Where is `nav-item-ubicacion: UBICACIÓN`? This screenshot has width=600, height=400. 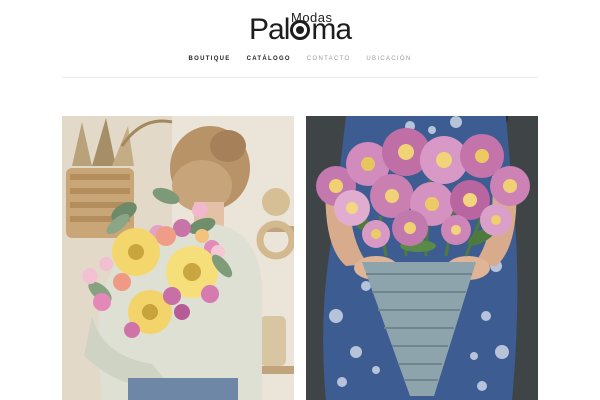
nav-item-ubicacion: UBICACIÓN is located at coordinates (388, 59).